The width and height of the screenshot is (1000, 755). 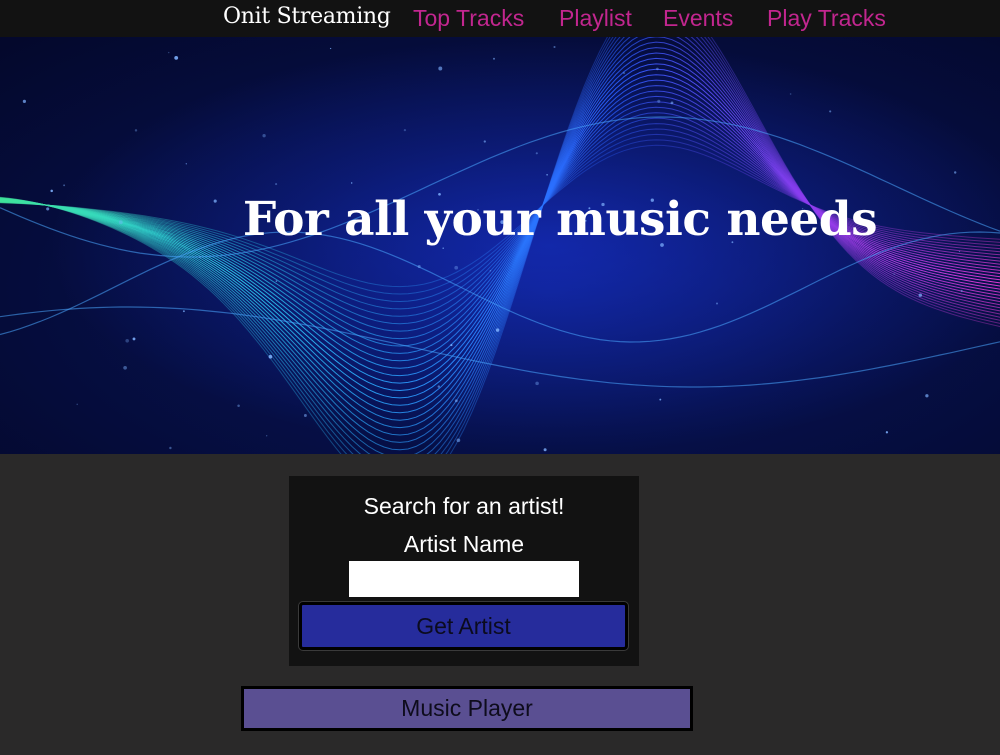 What do you see at coordinates (464, 579) in the screenshot?
I see `artist-name-input` at bounding box center [464, 579].